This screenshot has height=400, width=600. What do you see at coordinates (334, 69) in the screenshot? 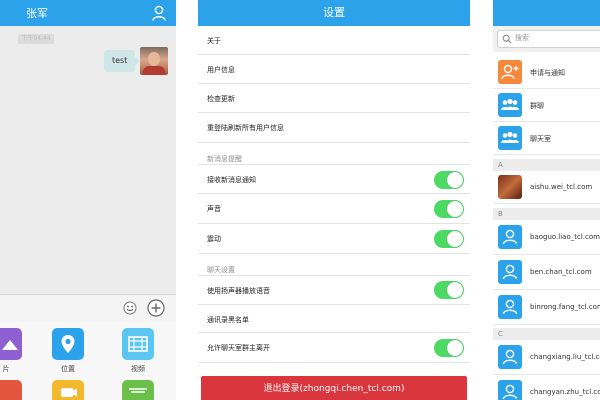
I see `settings-item-user-info: 用户信息` at bounding box center [334, 69].